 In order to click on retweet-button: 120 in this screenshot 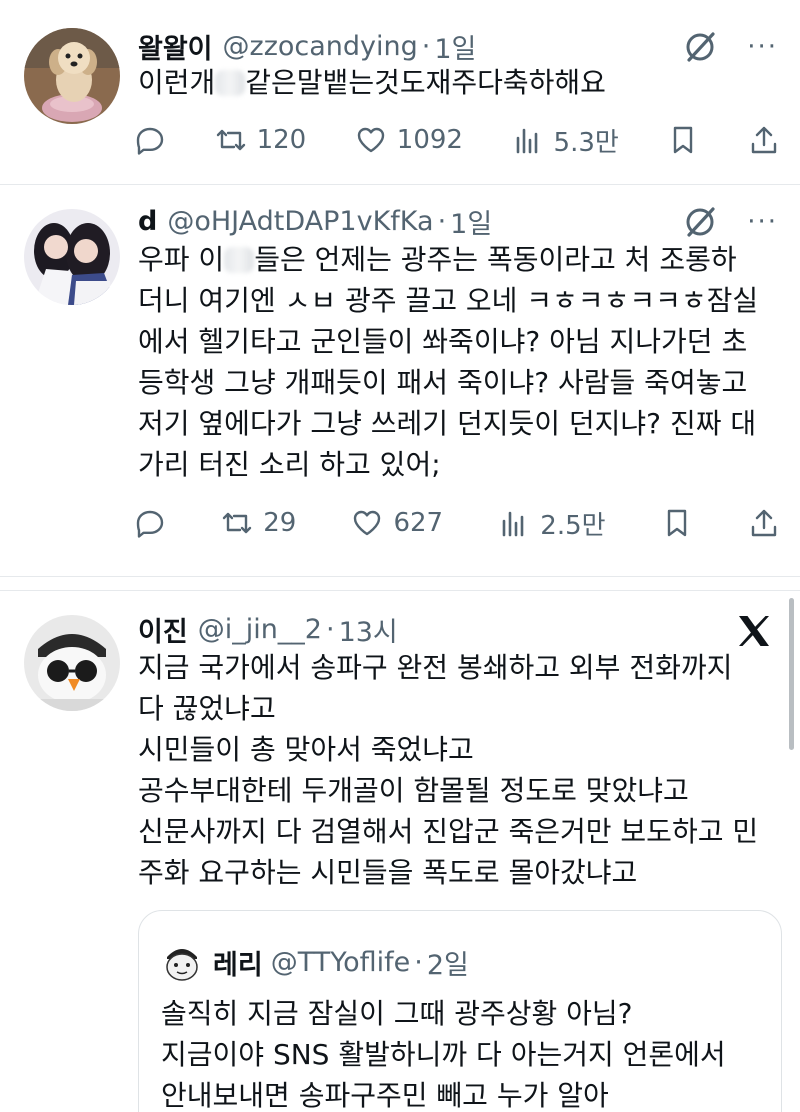, I will do `click(261, 140)`.